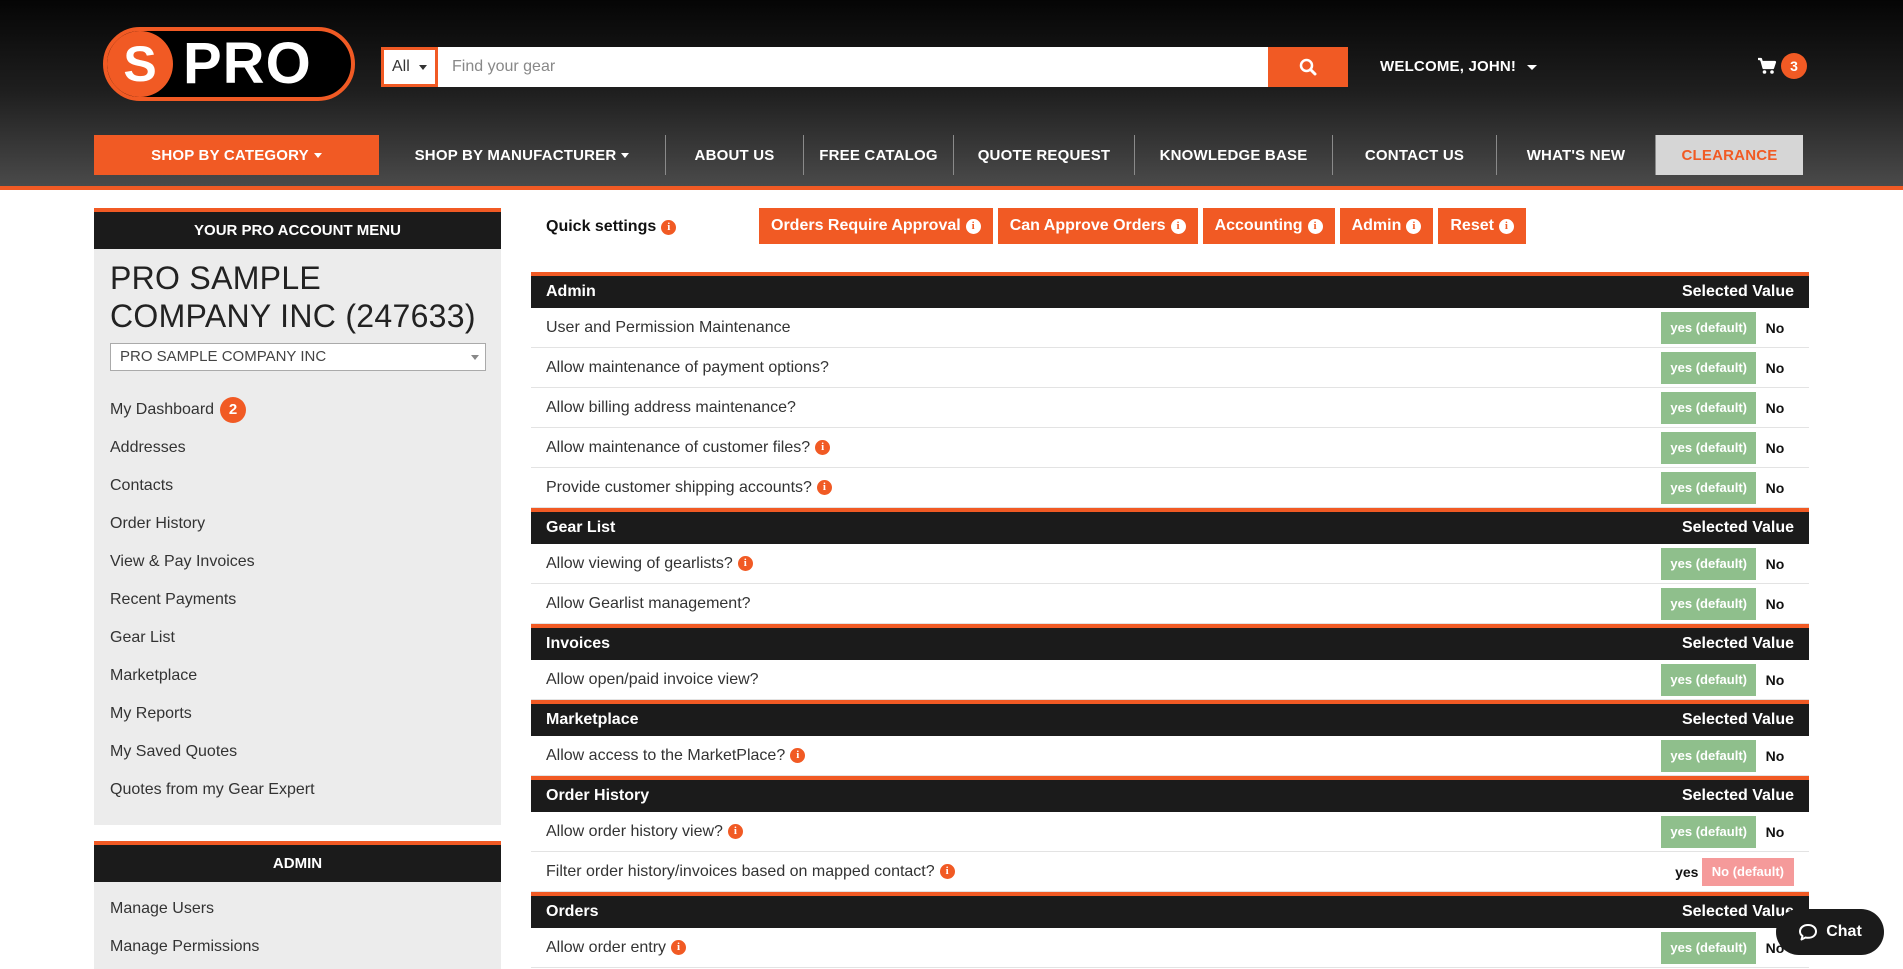 The width and height of the screenshot is (1903, 969). Describe the element at coordinates (223, 356) in the screenshot. I see `company-select-value: PRO SAMPLE COMPANY INC` at that location.